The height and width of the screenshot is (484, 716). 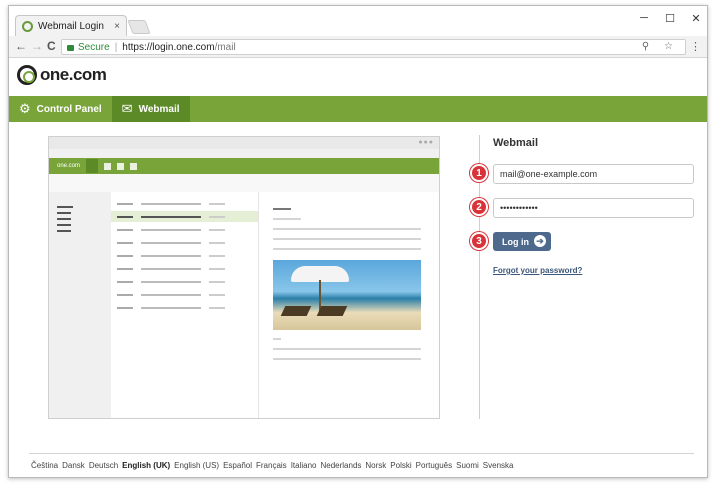 What do you see at coordinates (660, 46) in the screenshot?
I see `bookmark-star-icon: ⚲ ☆` at bounding box center [660, 46].